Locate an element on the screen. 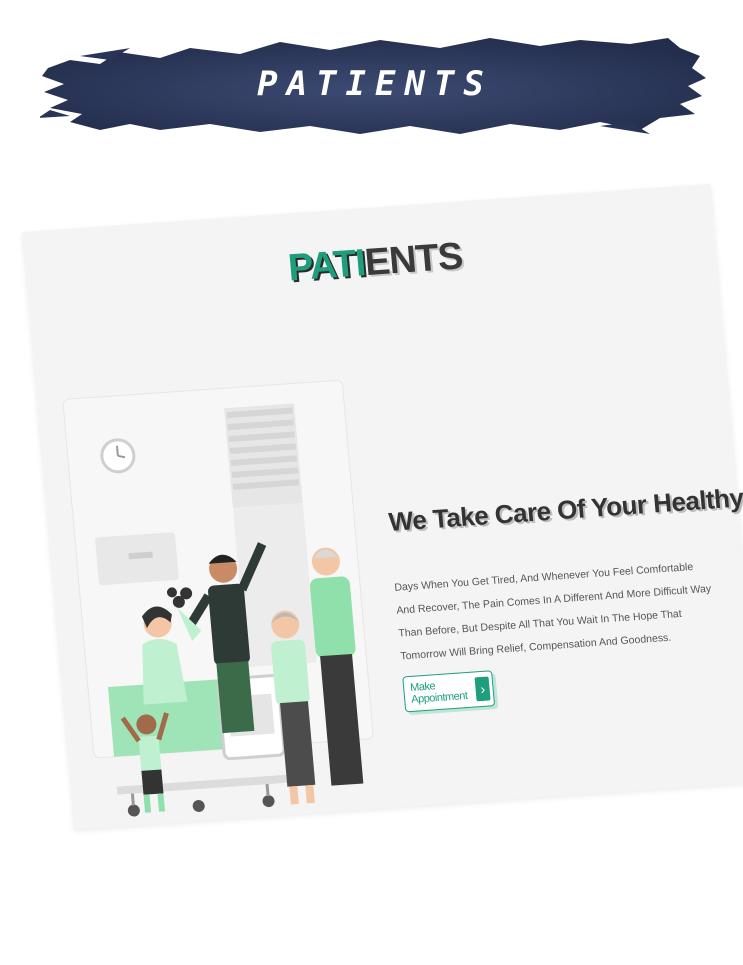 The width and height of the screenshot is (743, 965). hero-title-text: We Take Care Of Your Healthy Life is located at coordinates (565, 508).